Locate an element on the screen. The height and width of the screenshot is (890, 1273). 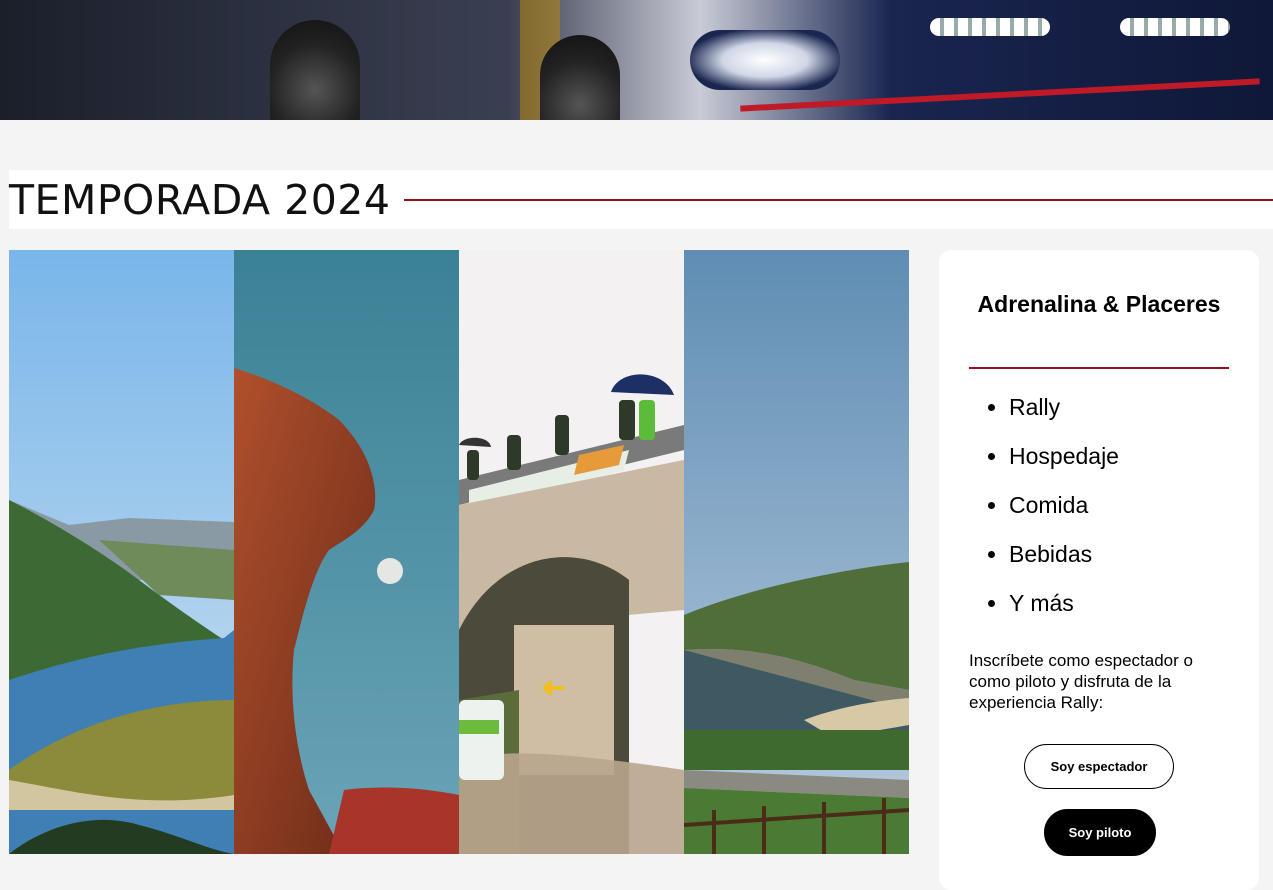
list-item: Comida is located at coordinates (1064, 505).